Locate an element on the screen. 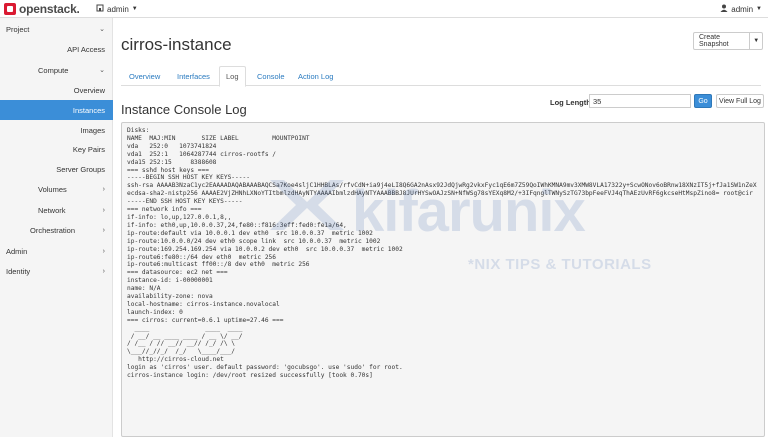  sidebar-item-label: Overview is located at coordinates (89, 90).